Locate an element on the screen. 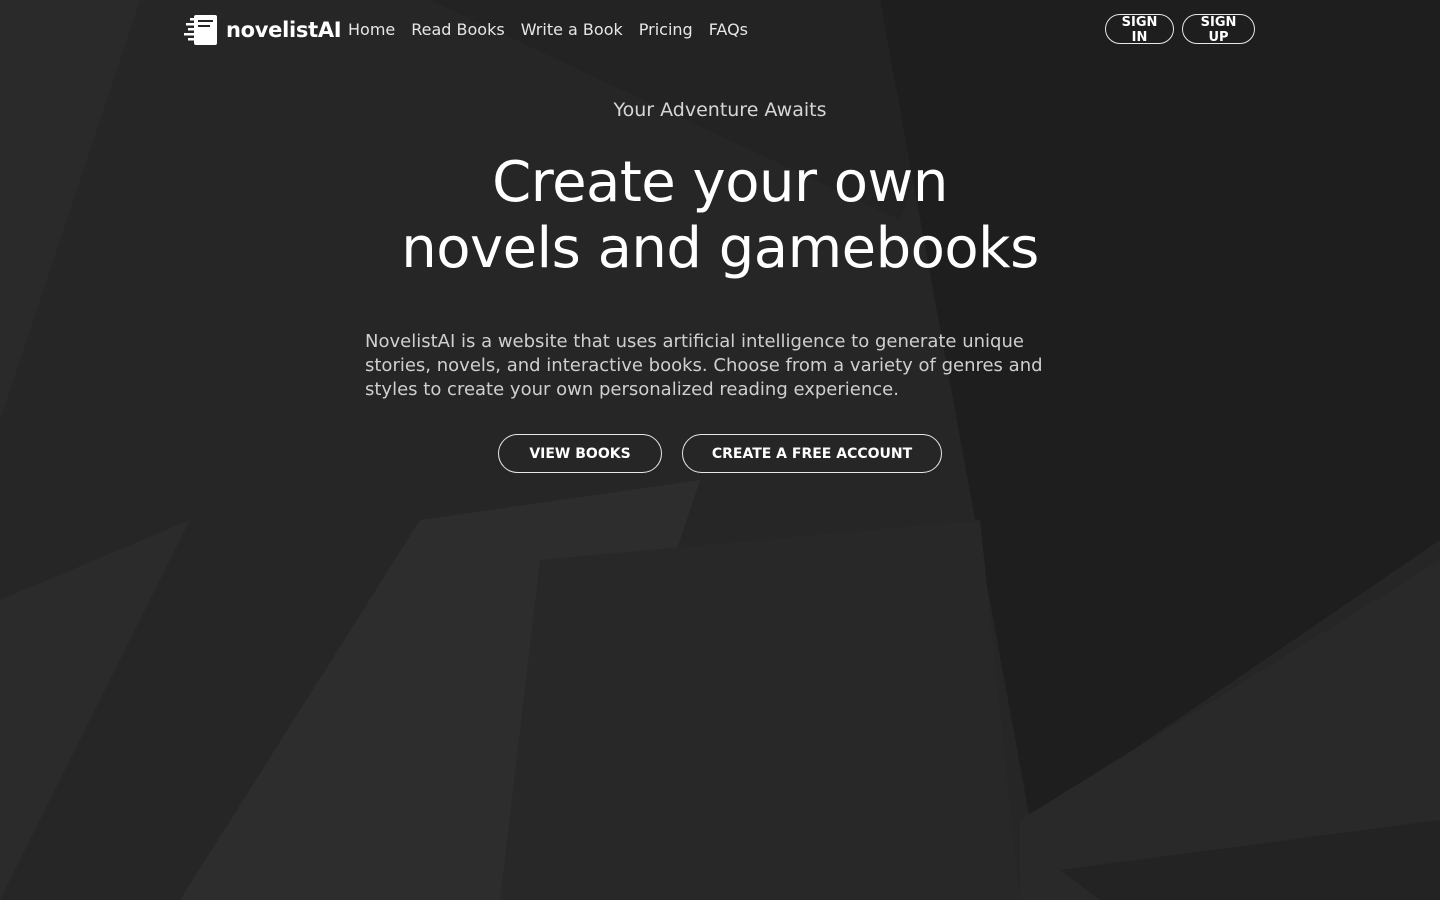 This screenshot has height=900, width=1440. nav-home: Home is located at coordinates (371, 30).